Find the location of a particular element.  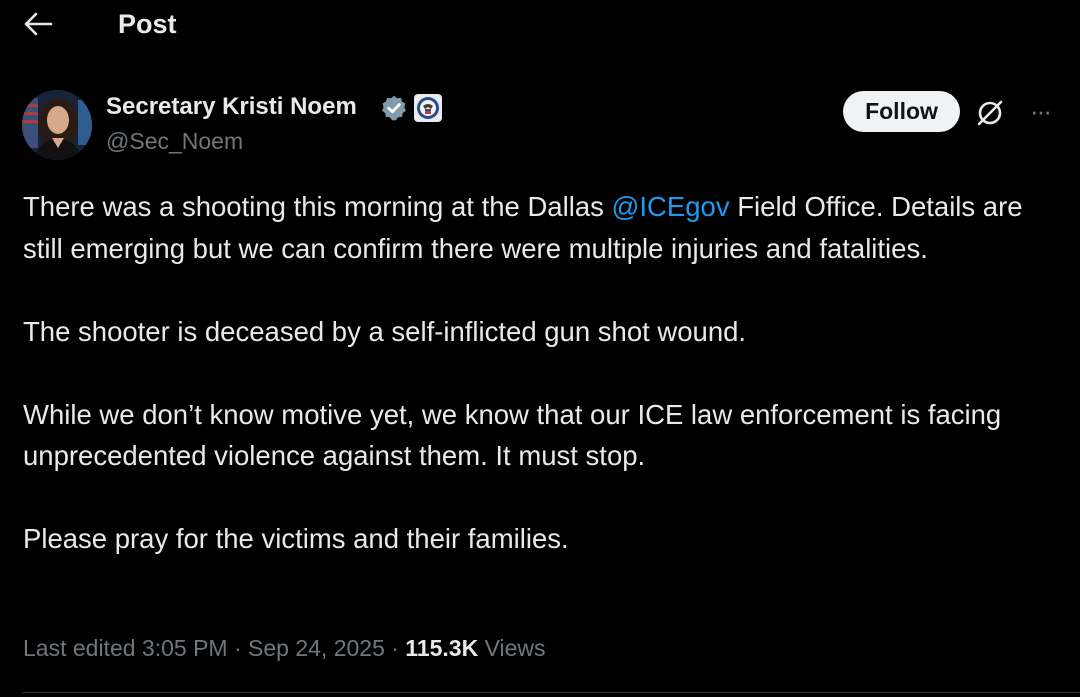

more-horizontal-icon: ··· is located at coordinates (1041, 110).